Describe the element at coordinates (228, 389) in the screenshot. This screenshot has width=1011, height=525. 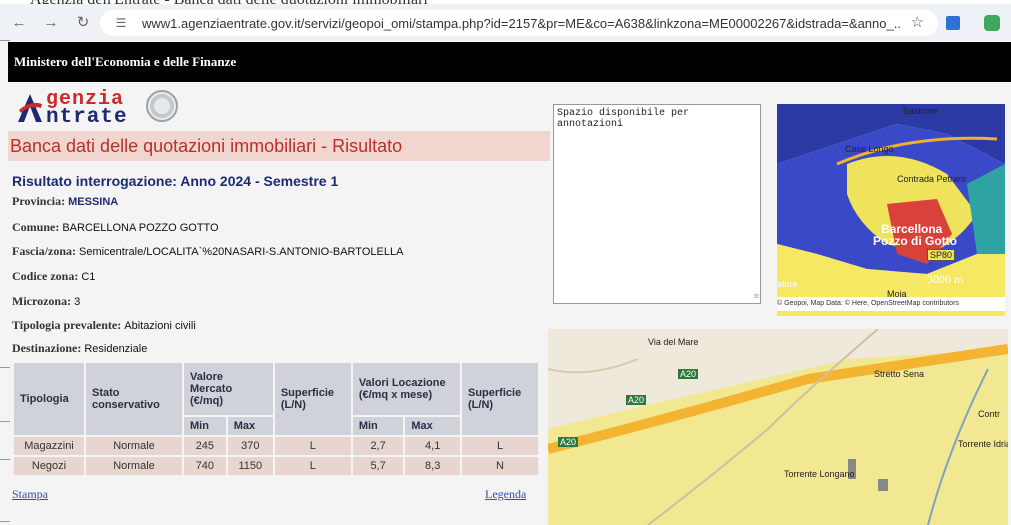
I see `header-valore-mercato: Valore Mercato (€/mq)` at that location.